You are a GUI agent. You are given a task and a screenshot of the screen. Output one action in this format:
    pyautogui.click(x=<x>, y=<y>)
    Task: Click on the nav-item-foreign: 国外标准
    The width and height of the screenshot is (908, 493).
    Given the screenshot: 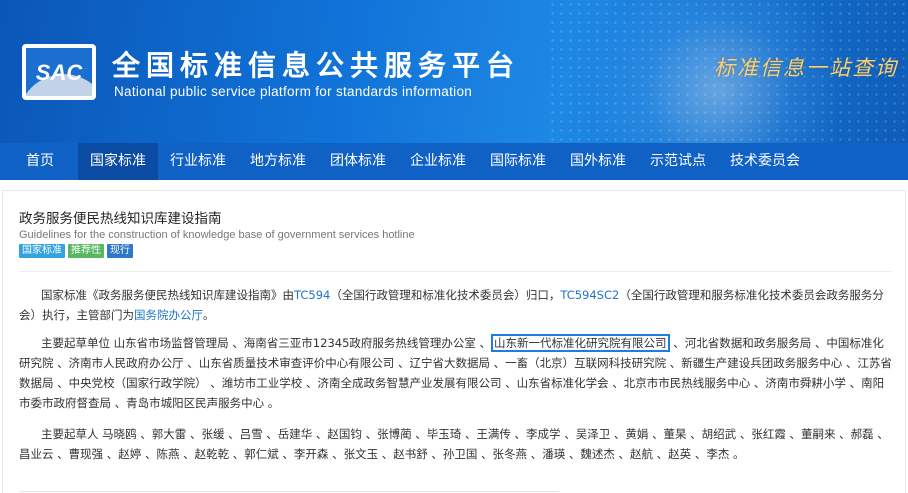 What is the action you would take?
    pyautogui.click(x=598, y=161)
    